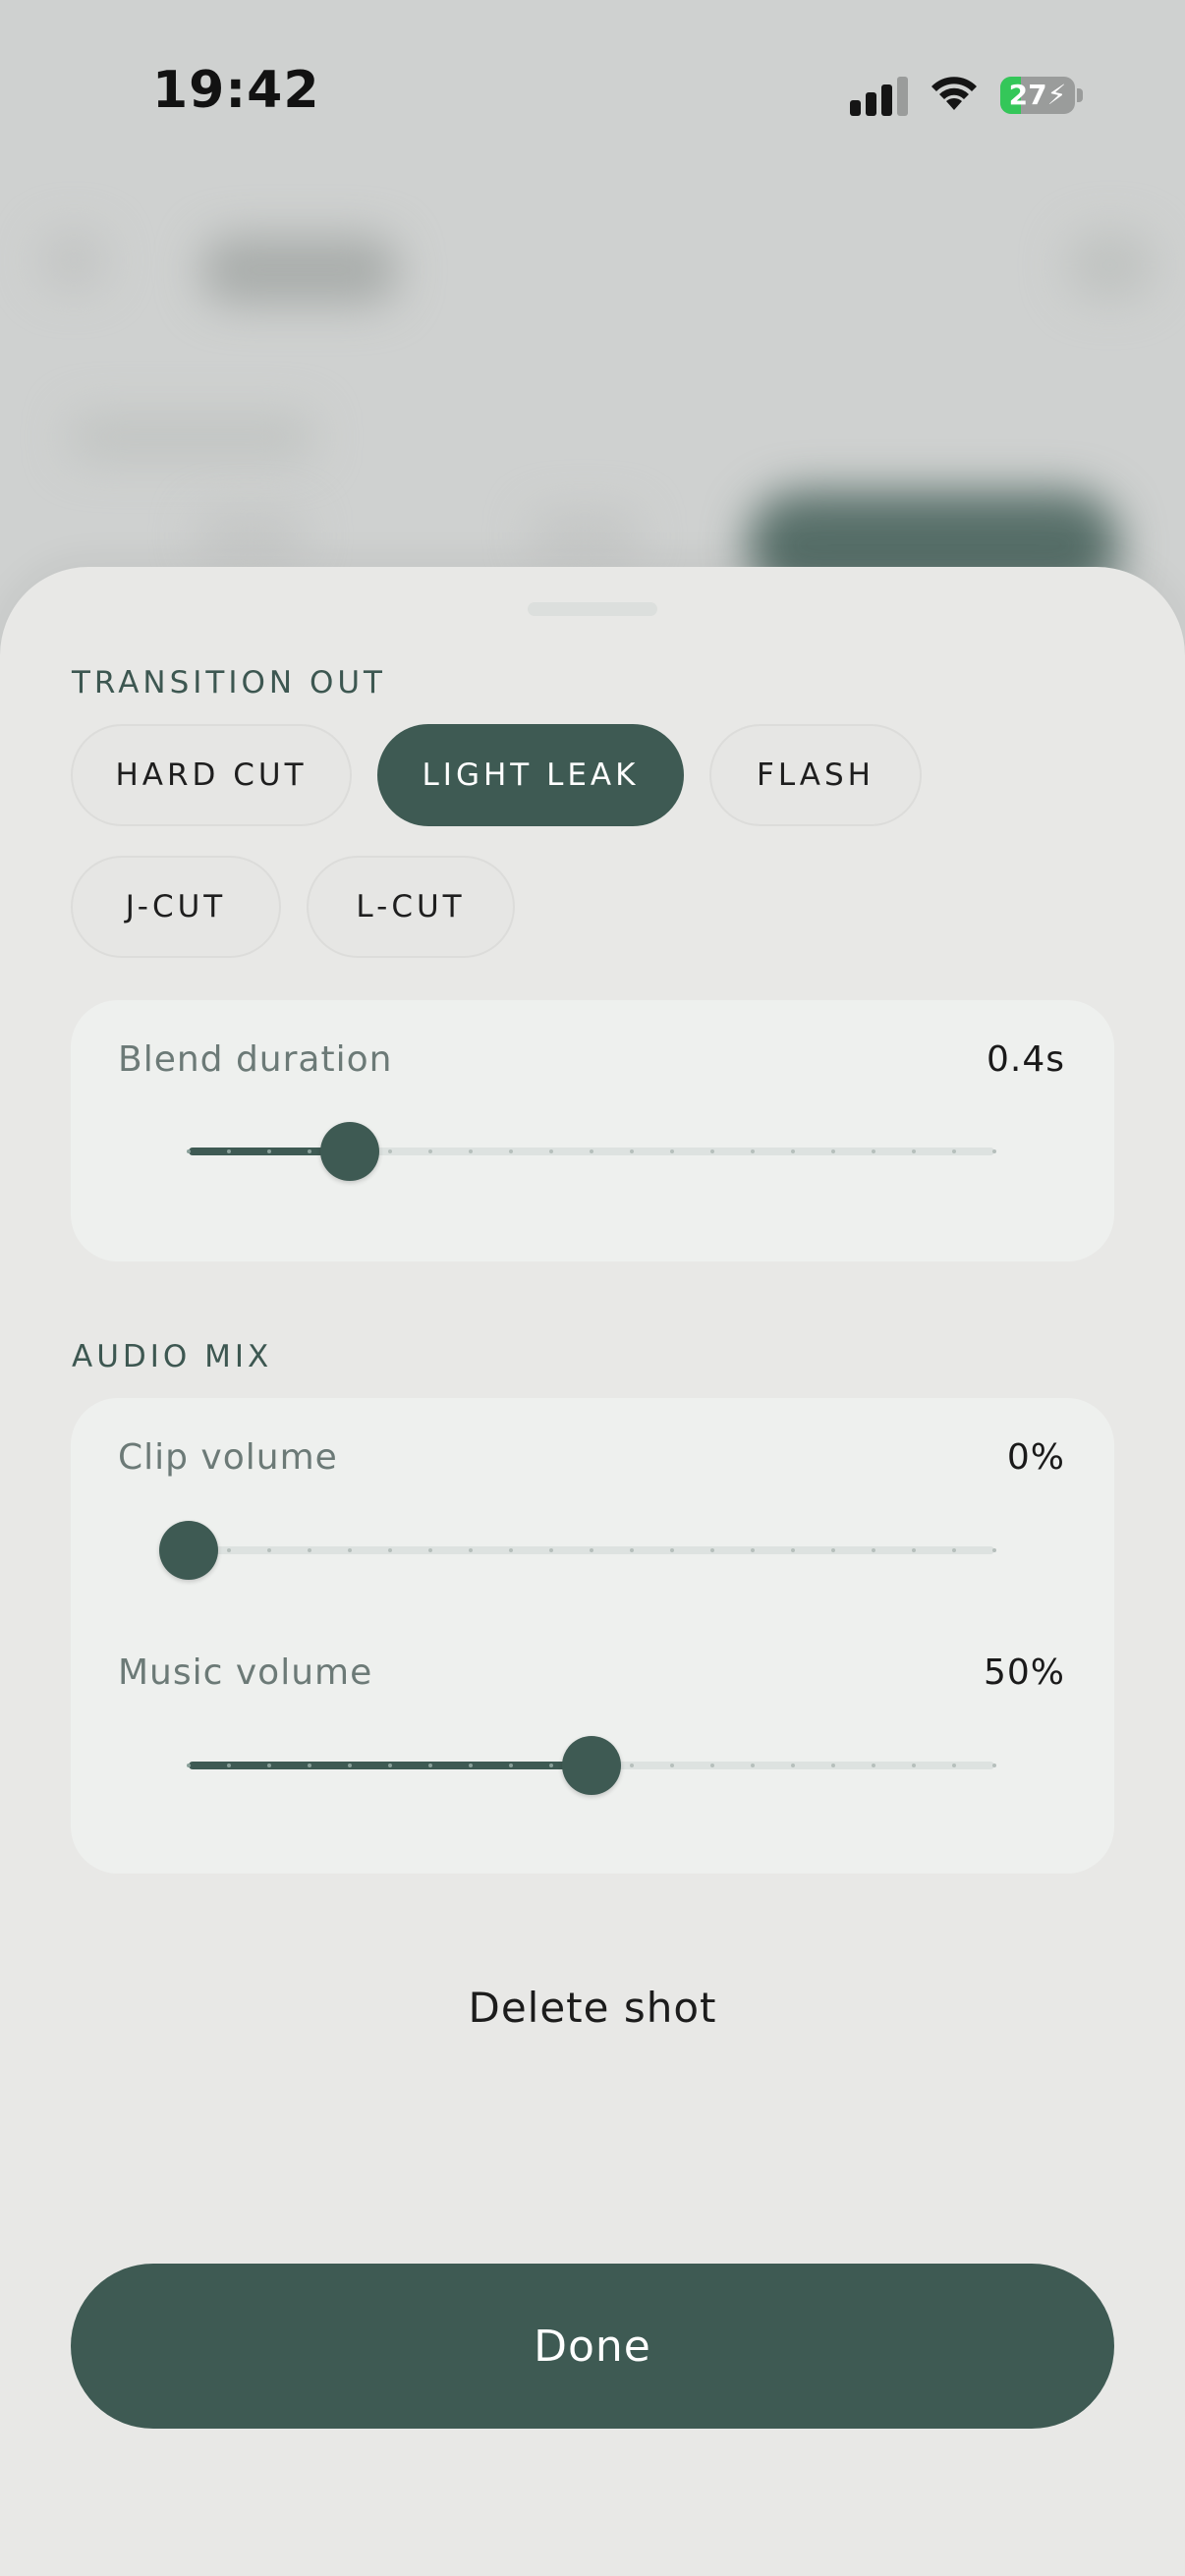 Image resolution: width=1185 pixels, height=2576 pixels. I want to click on status-time: 19:42, so click(236, 90).